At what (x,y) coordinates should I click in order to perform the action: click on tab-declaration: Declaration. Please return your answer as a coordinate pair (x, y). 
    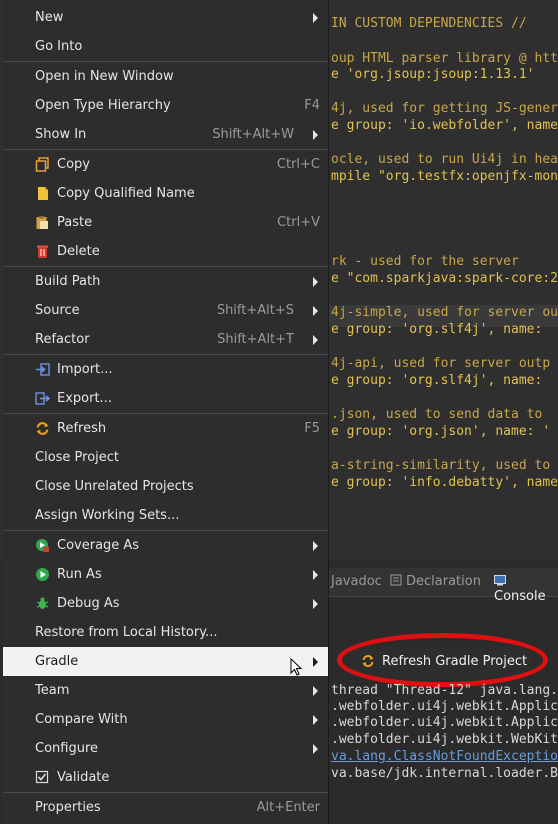
    Looking at the image, I should click on (435, 583).